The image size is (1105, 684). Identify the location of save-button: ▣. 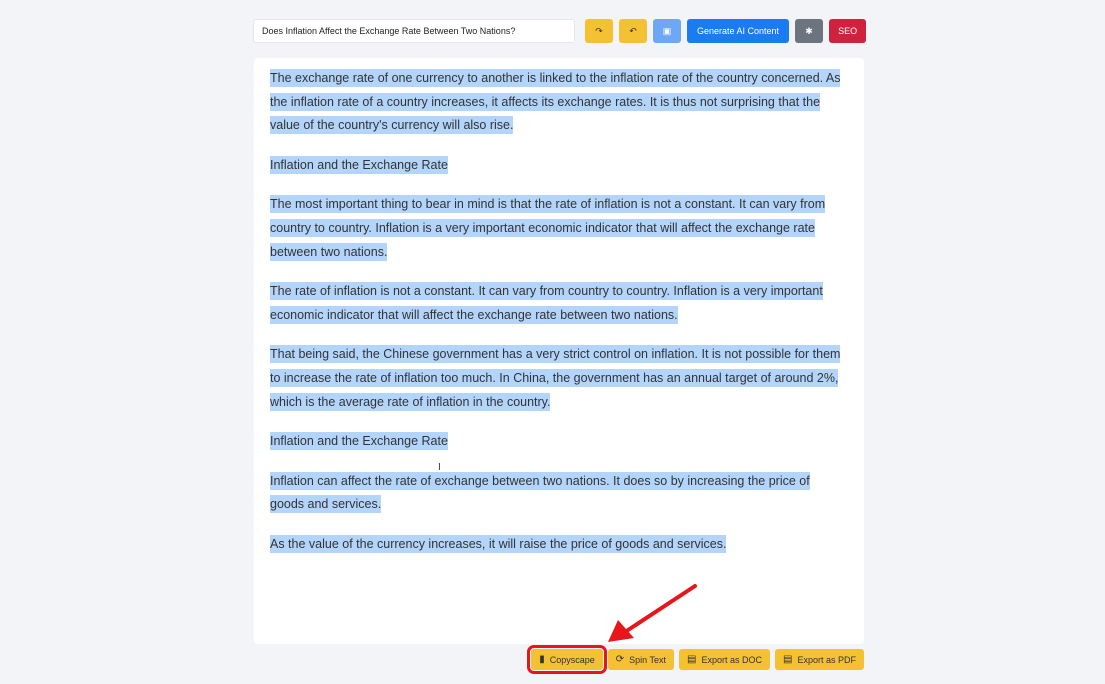
(667, 31).